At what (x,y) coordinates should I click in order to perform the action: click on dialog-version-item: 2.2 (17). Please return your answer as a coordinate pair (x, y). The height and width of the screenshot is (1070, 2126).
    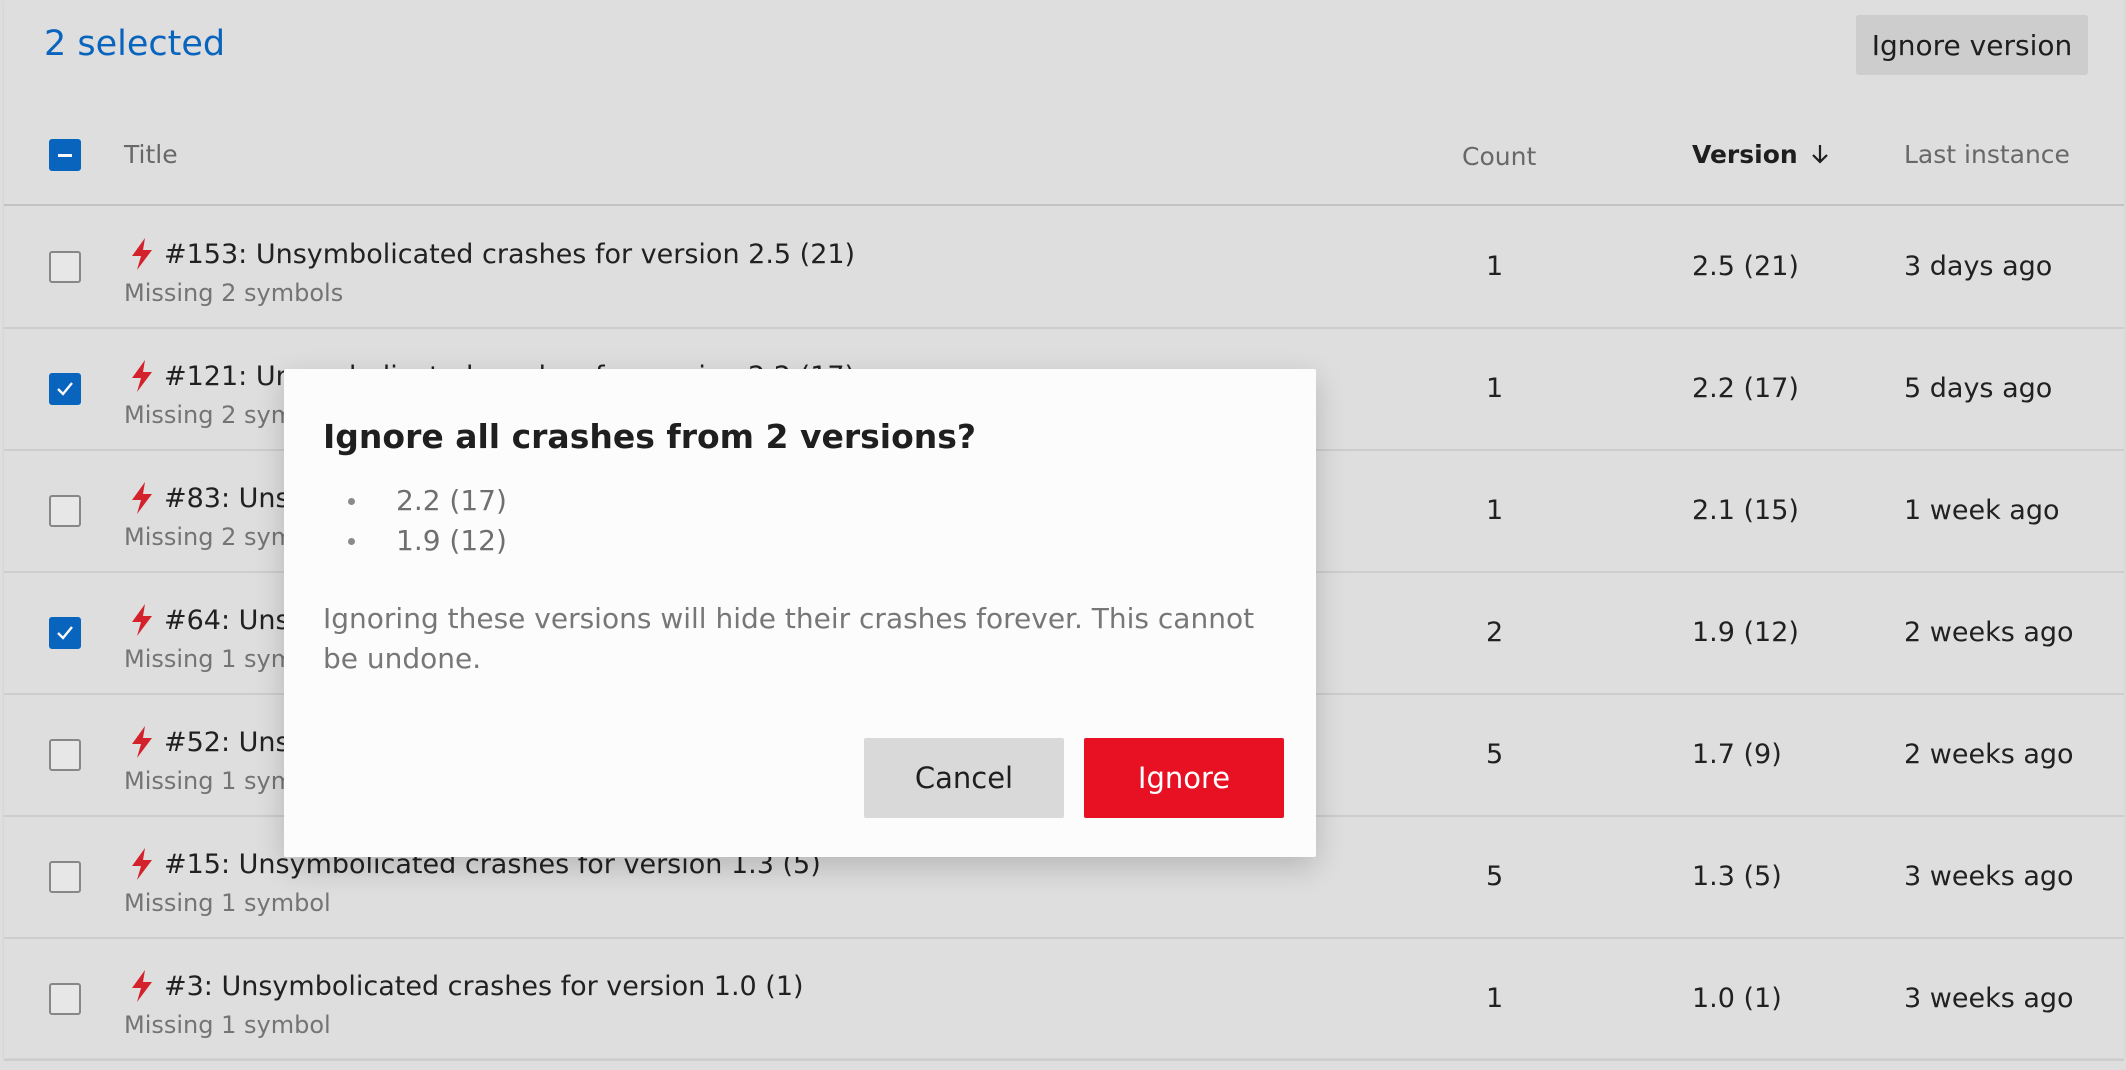
    Looking at the image, I should click on (427, 501).